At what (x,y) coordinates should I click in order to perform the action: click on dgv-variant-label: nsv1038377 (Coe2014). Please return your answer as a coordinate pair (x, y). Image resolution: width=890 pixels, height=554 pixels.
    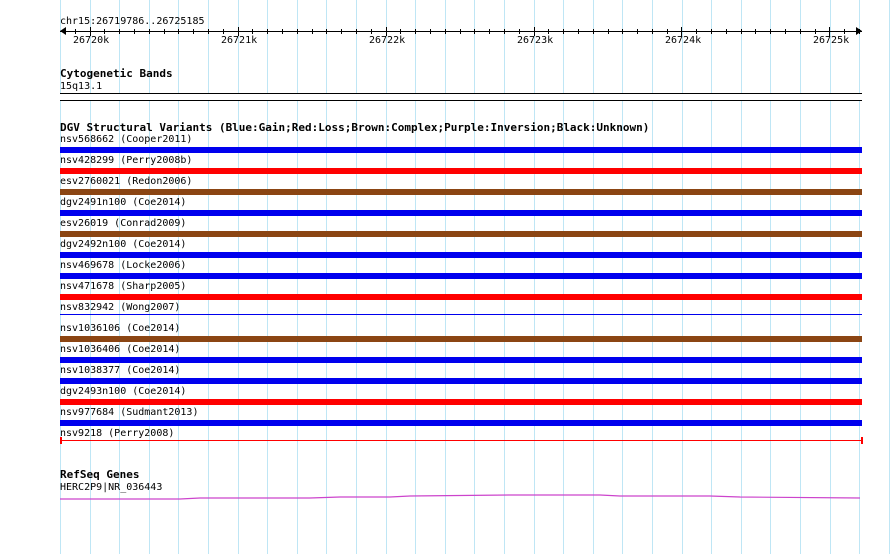
    Looking at the image, I should click on (120, 370).